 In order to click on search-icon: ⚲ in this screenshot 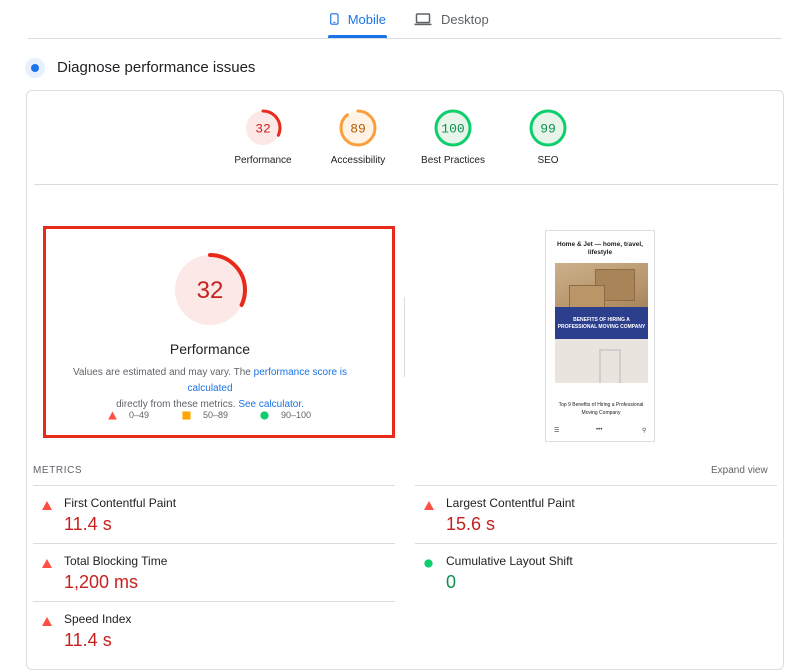, I will do `click(644, 431)`.